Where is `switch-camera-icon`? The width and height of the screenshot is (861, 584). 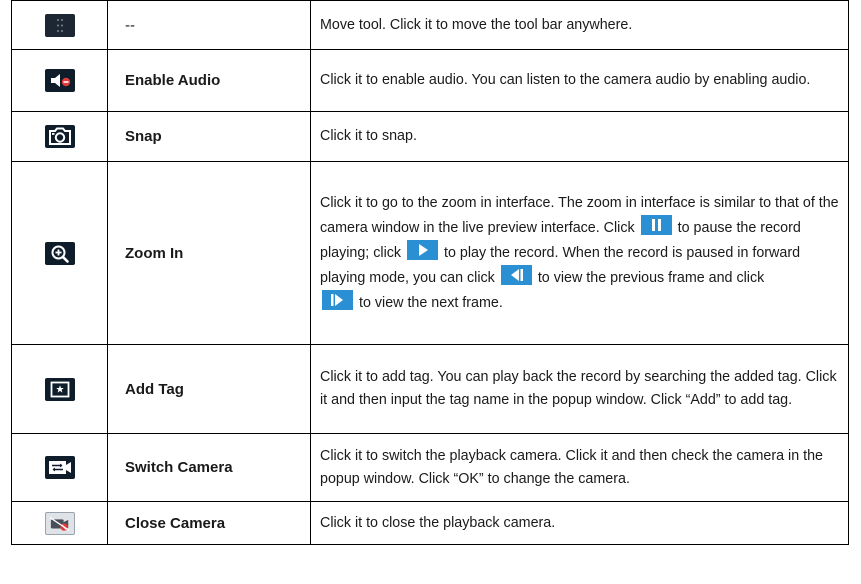
switch-camera-icon is located at coordinates (59, 467).